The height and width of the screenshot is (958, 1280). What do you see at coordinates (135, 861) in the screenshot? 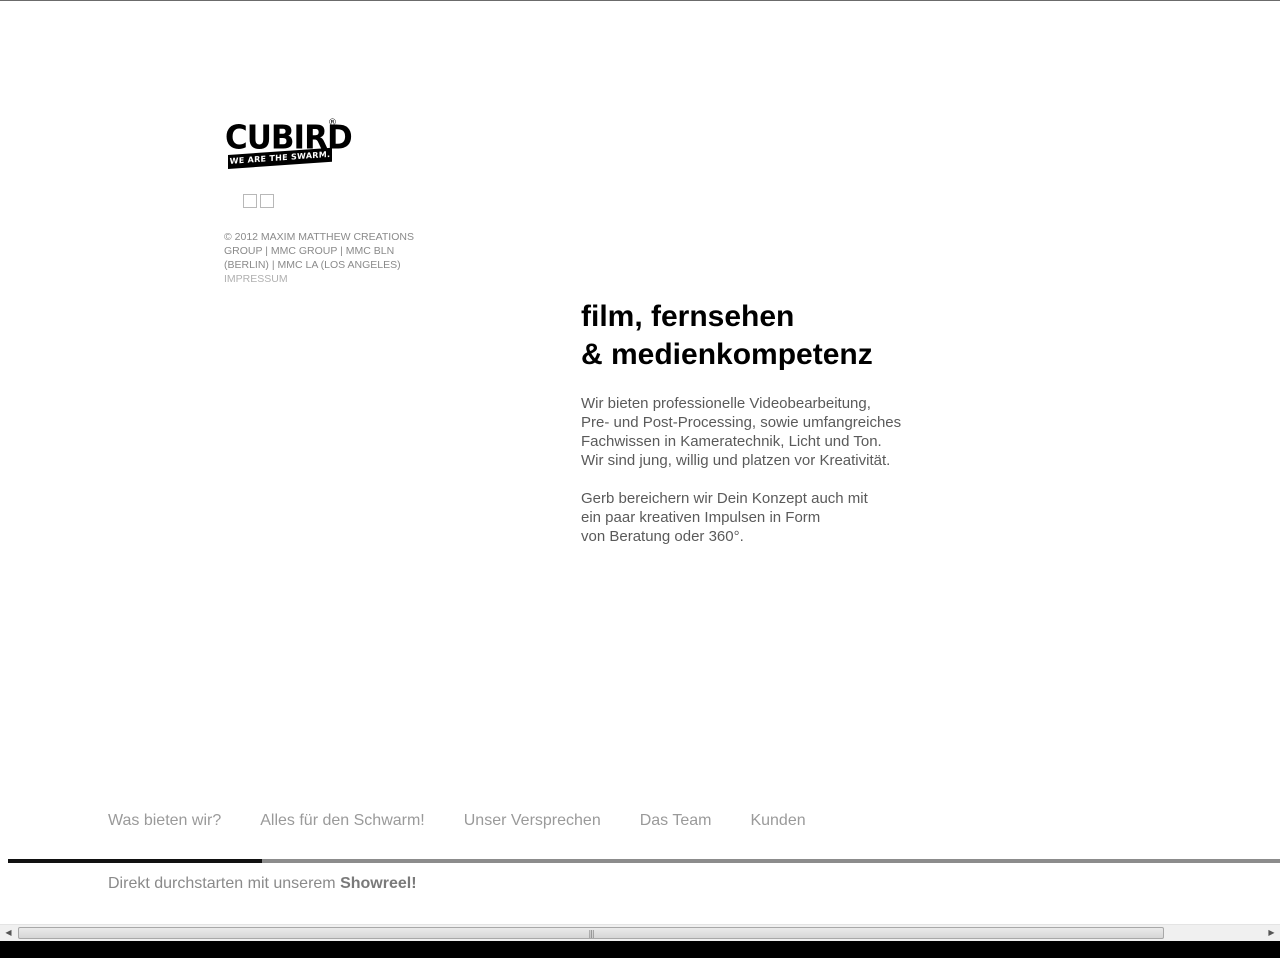
I see `section-progress-fill` at bounding box center [135, 861].